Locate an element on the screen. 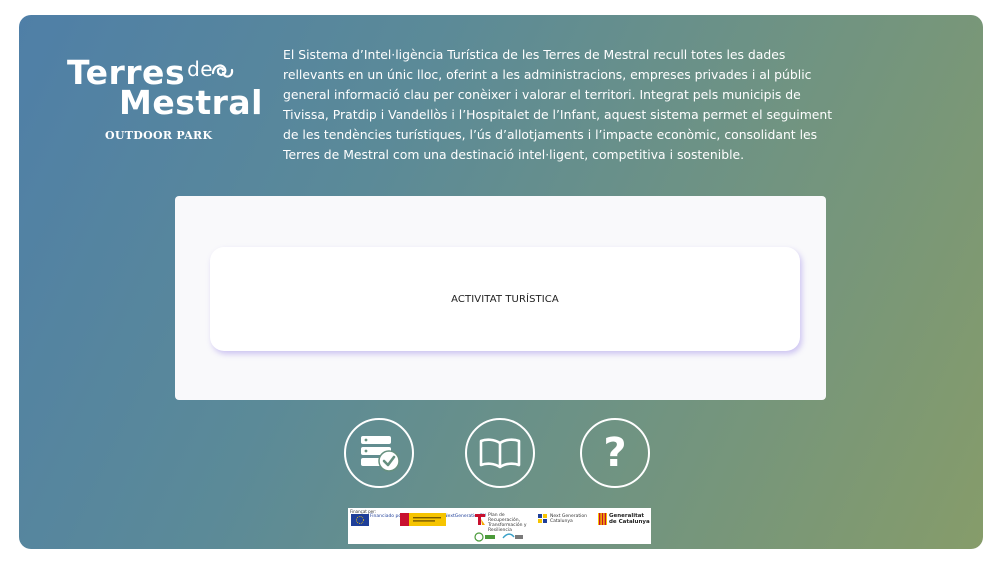  recovery-plan-logo-icon is located at coordinates (480, 519).